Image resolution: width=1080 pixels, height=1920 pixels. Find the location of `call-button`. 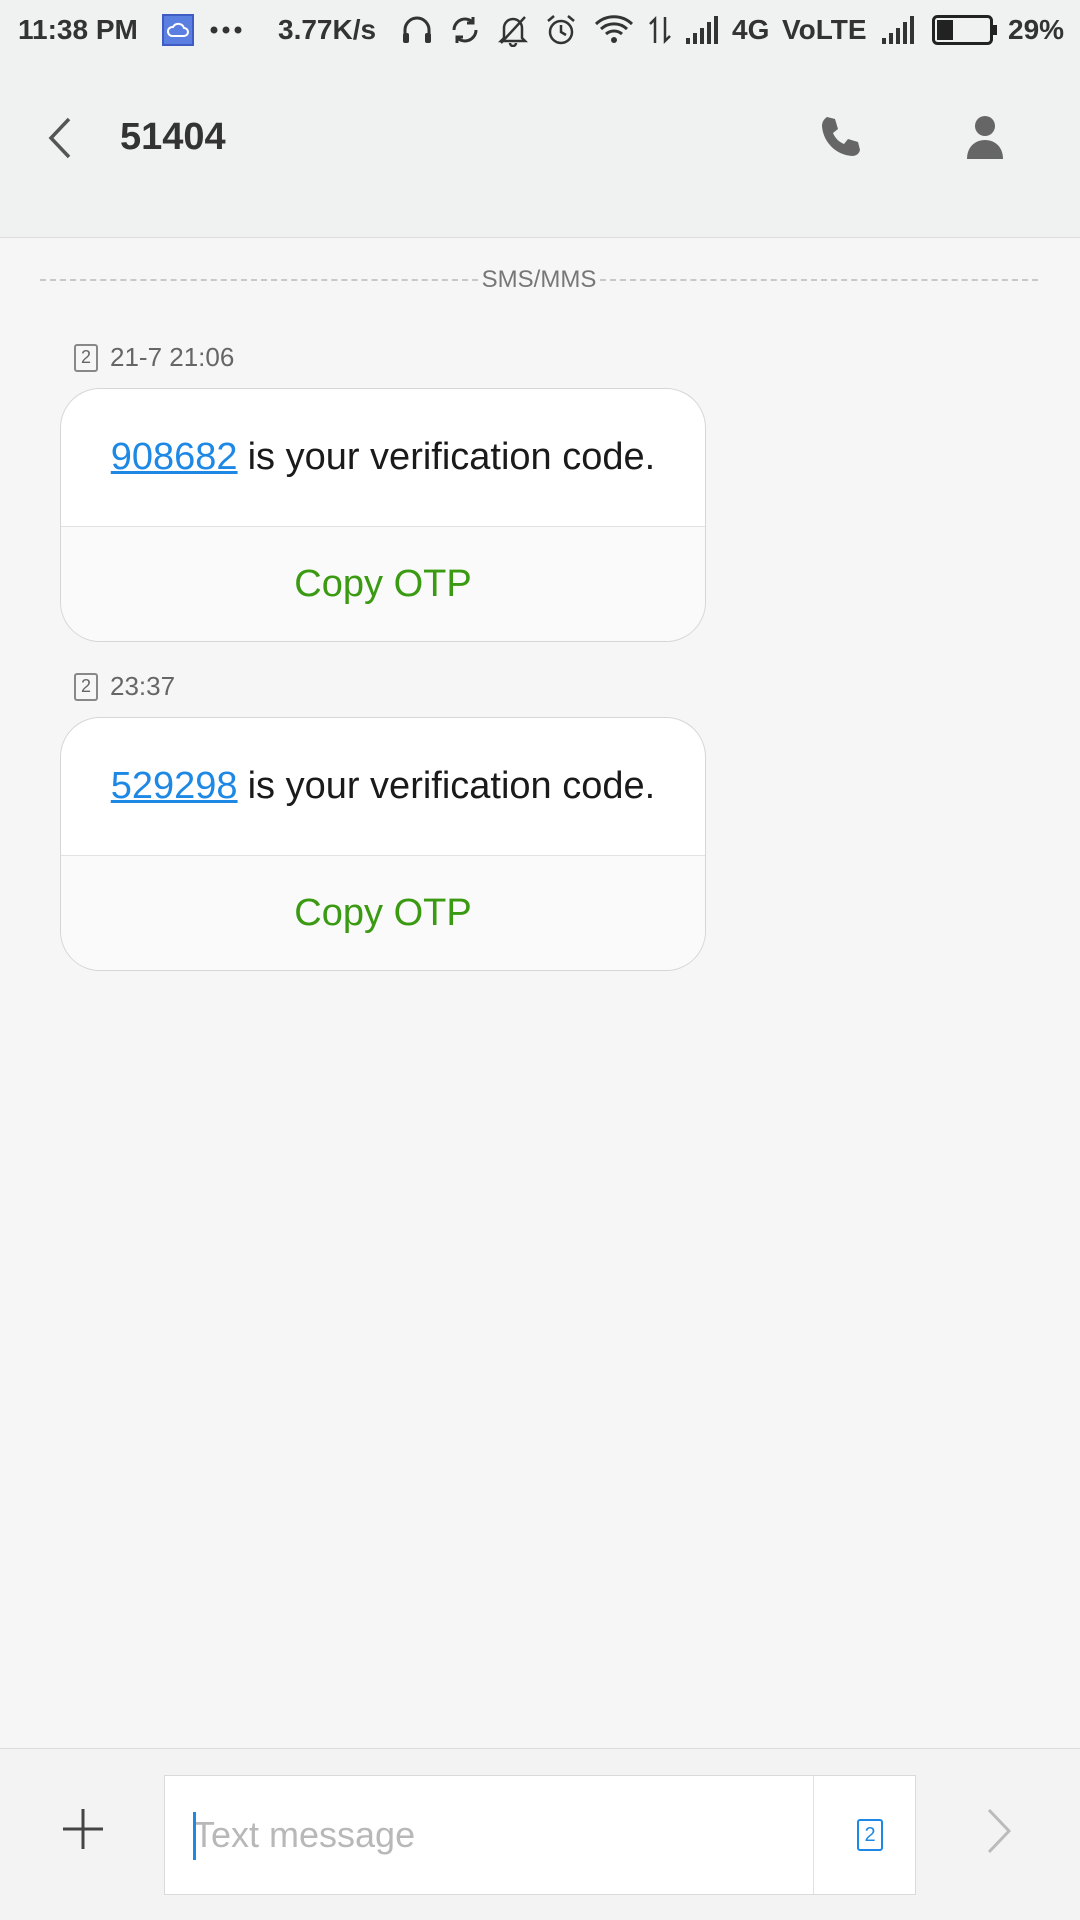

call-button is located at coordinates (841, 139).